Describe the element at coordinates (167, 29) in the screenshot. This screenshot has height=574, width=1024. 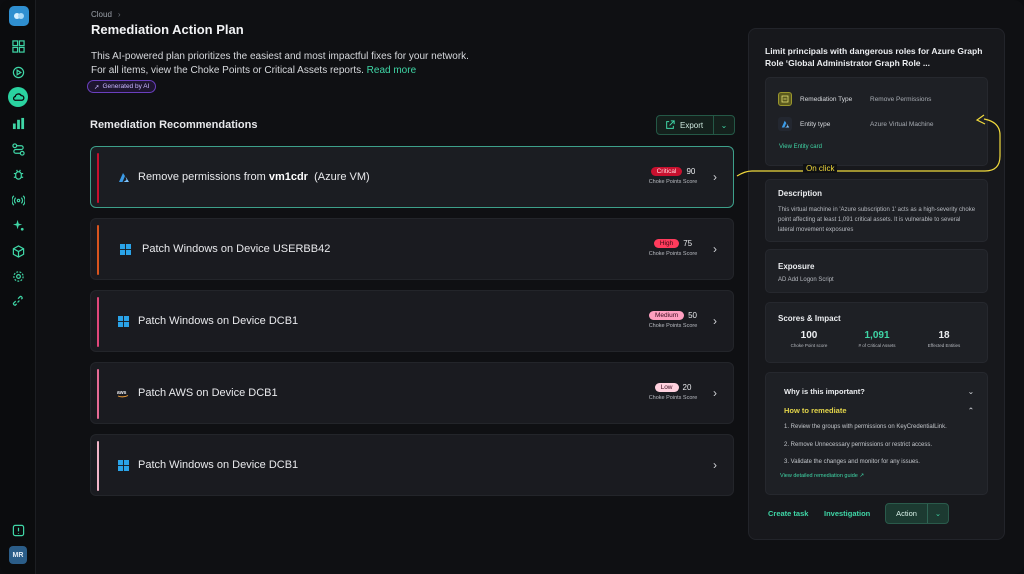
I see `page-title: Remediation Action Plan` at that location.